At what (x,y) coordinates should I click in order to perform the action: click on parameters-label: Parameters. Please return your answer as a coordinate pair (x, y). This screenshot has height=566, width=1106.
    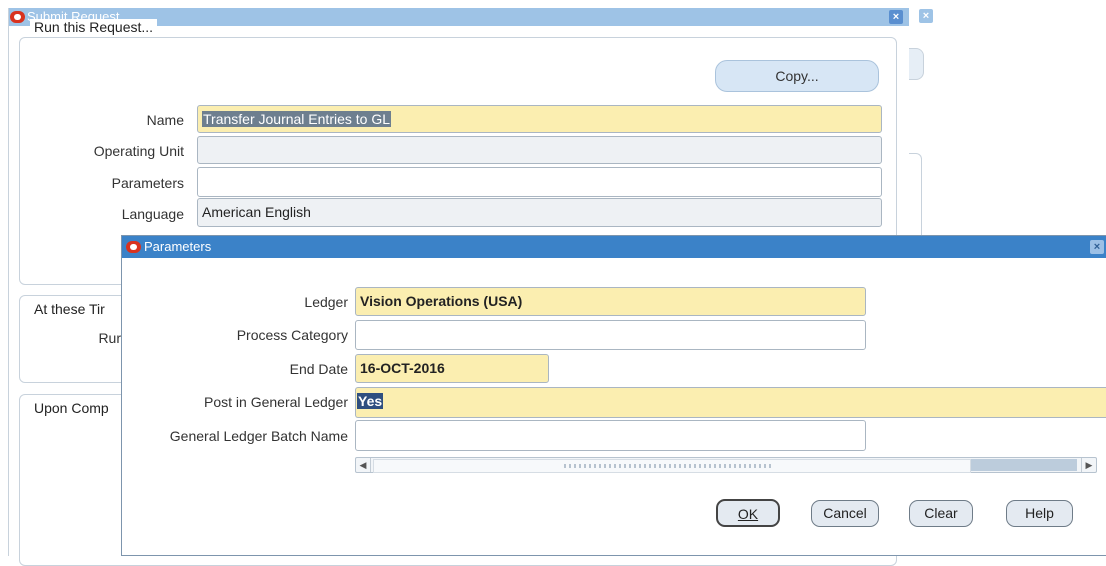
    Looking at the image, I should click on (147, 183).